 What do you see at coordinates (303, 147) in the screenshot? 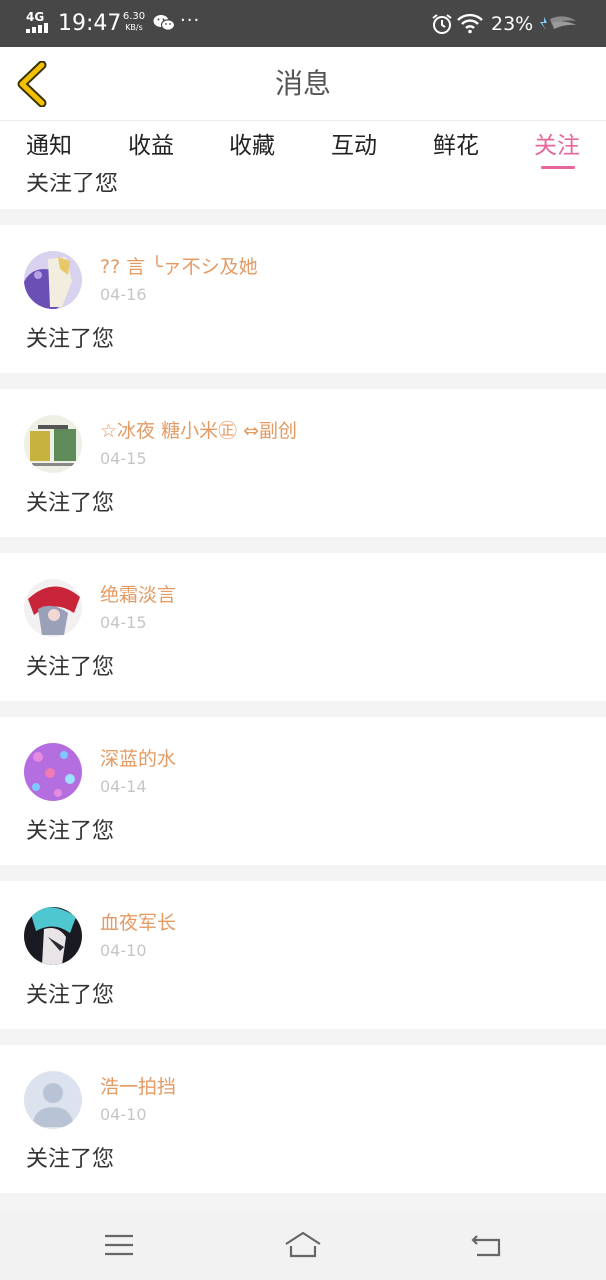
I see `tab-bar: 通知 收益 收藏 互动 鲜花 关注` at bounding box center [303, 147].